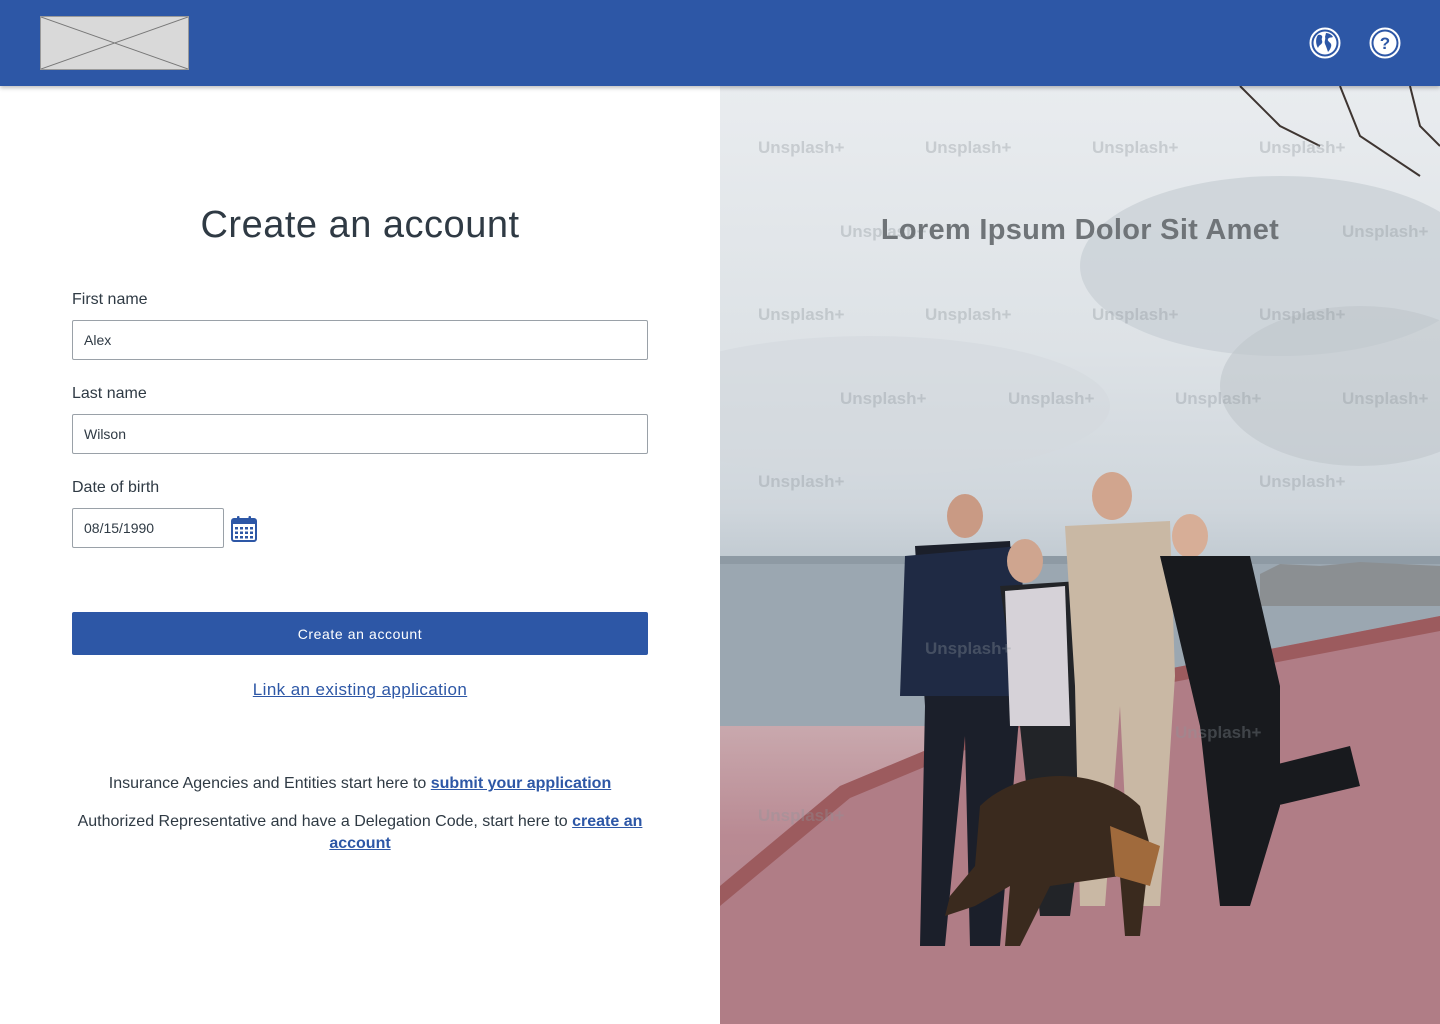 This screenshot has height=1024, width=1440. Describe the element at coordinates (521, 783) in the screenshot. I see `submit-application-link: submit your application` at that location.